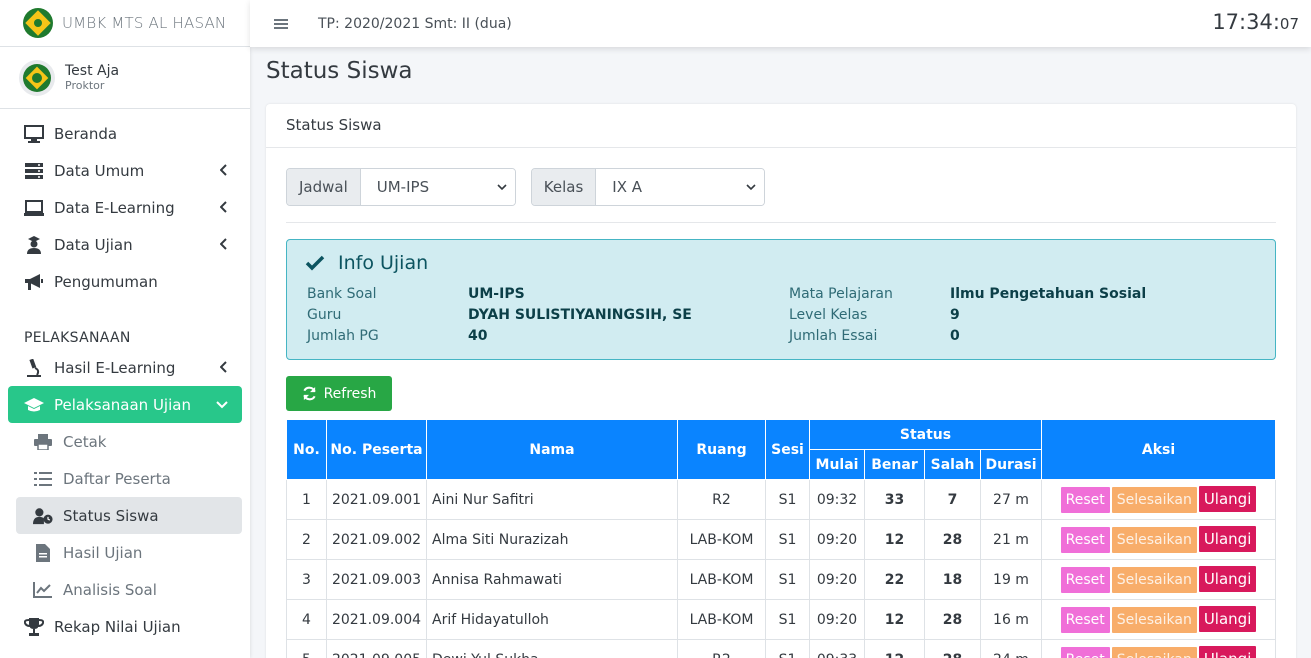 The width and height of the screenshot is (1311, 658). What do you see at coordinates (125, 367) in the screenshot?
I see `sidebar-item-hasil-elearning: Hasil E-Learning` at bounding box center [125, 367].